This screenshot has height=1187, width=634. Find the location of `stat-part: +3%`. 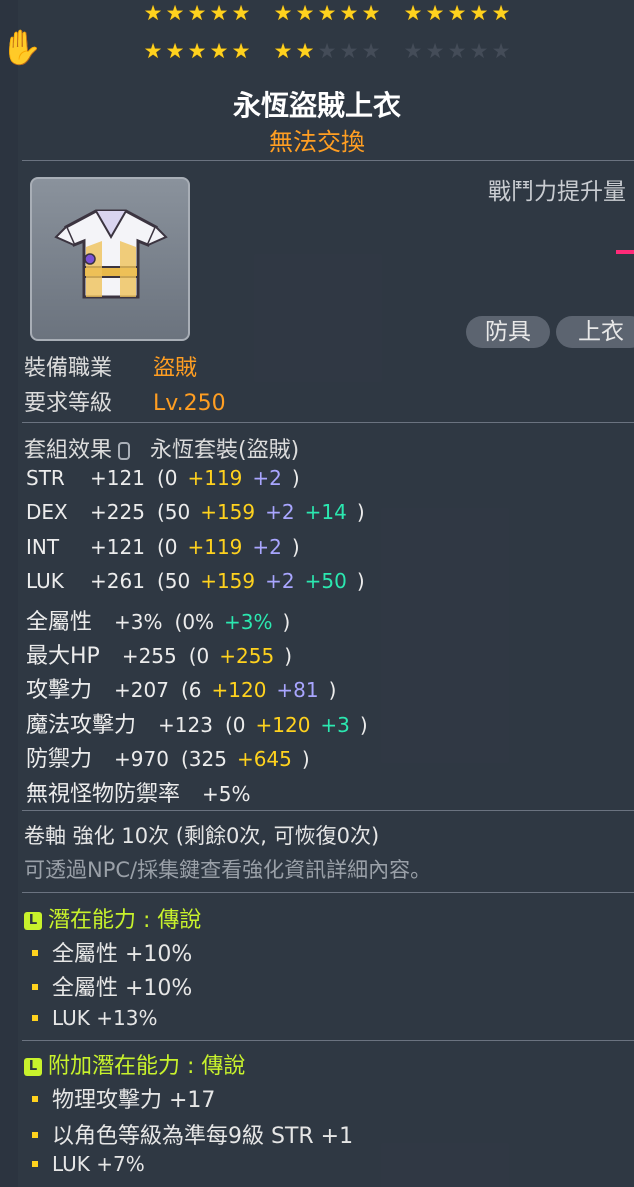

stat-part: +3% is located at coordinates (248, 621).